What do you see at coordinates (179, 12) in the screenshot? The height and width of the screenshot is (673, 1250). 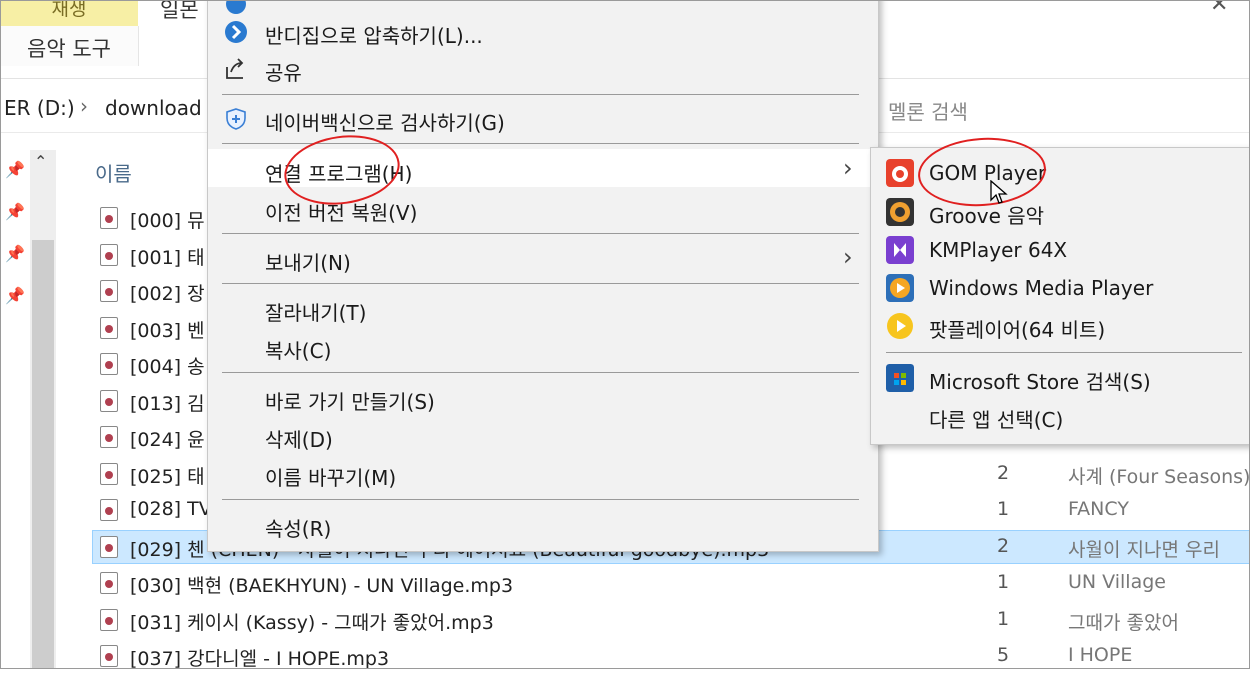 I see `tab-partial: 일몬` at bounding box center [179, 12].